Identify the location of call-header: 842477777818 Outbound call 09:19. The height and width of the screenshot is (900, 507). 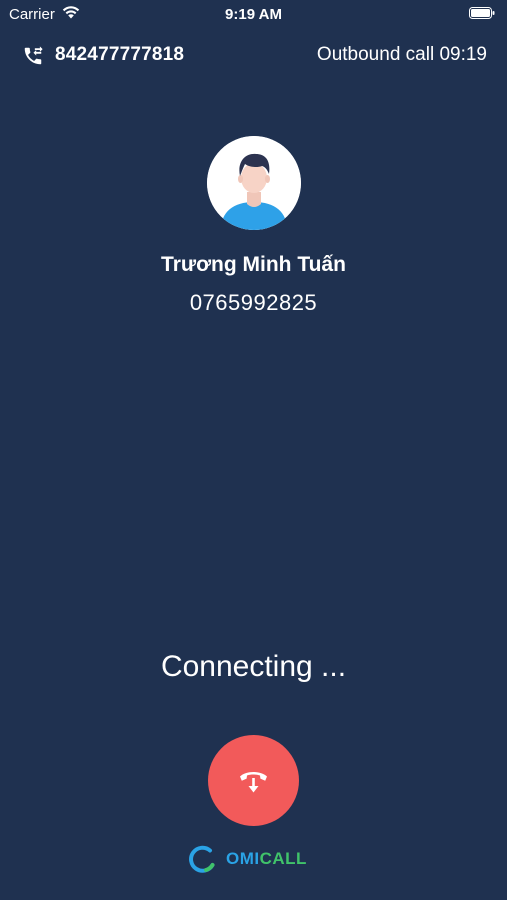
(253, 56).